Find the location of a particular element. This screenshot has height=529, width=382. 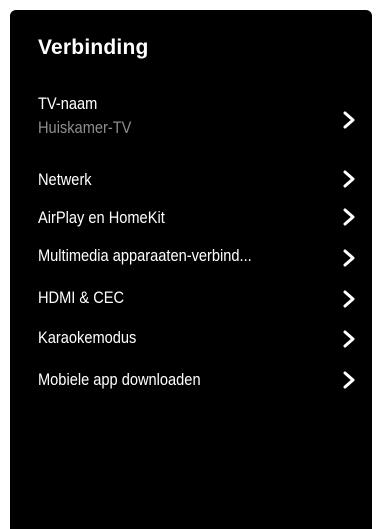

menu-item-mobile-app-download: Mobiele app downloaden is located at coordinates (197, 386).